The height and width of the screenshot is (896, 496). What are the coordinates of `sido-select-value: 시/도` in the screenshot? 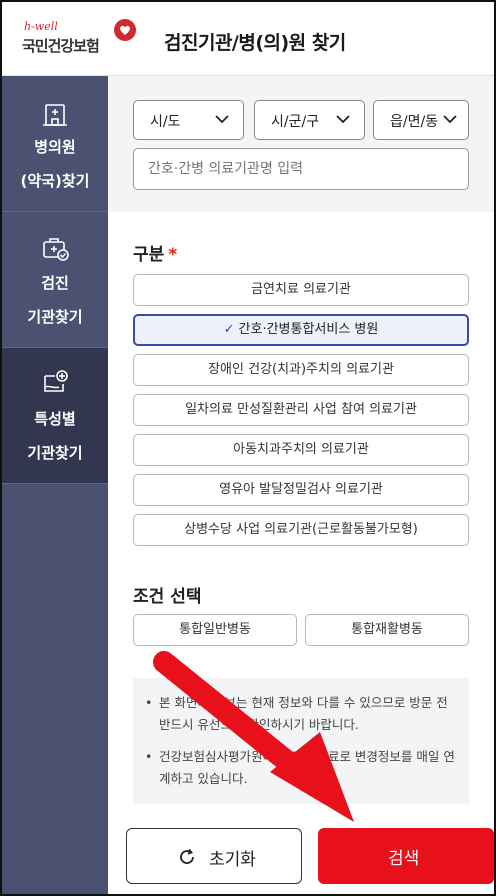 It's located at (165, 122).